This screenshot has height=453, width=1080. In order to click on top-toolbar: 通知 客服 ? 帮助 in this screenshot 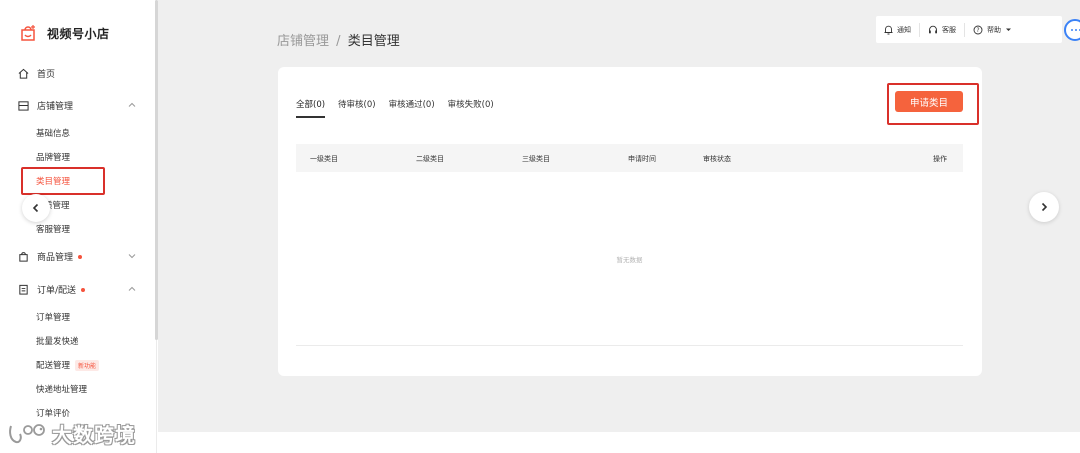, I will do `click(969, 29)`.